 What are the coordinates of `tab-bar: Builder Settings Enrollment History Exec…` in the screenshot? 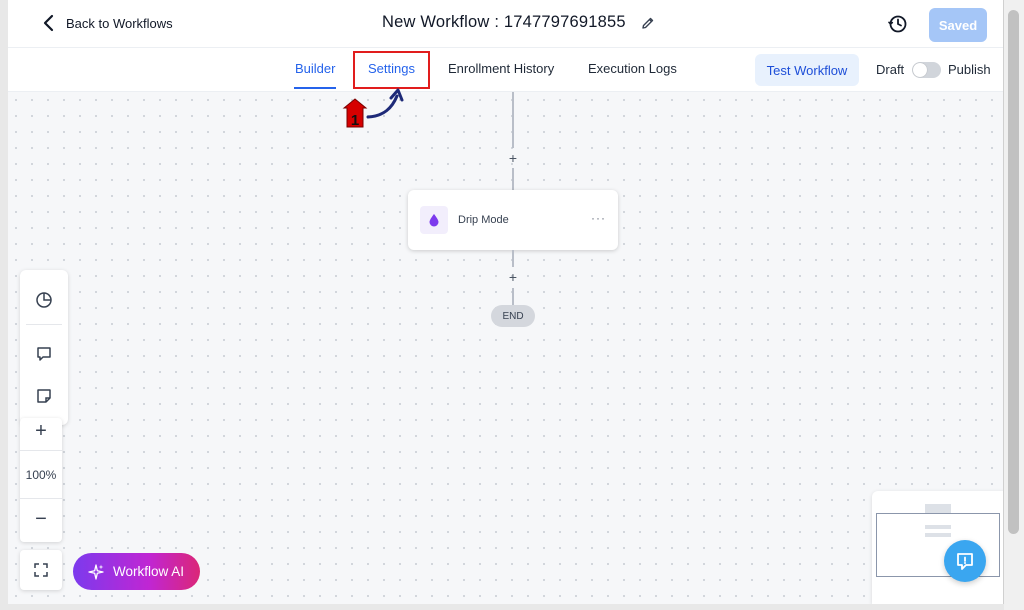 It's located at (505, 70).